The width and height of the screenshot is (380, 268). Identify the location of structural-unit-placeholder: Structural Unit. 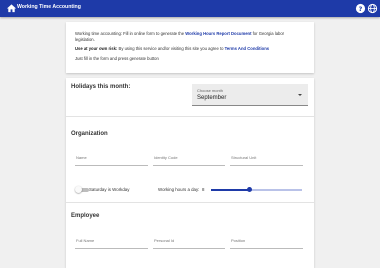
(244, 157).